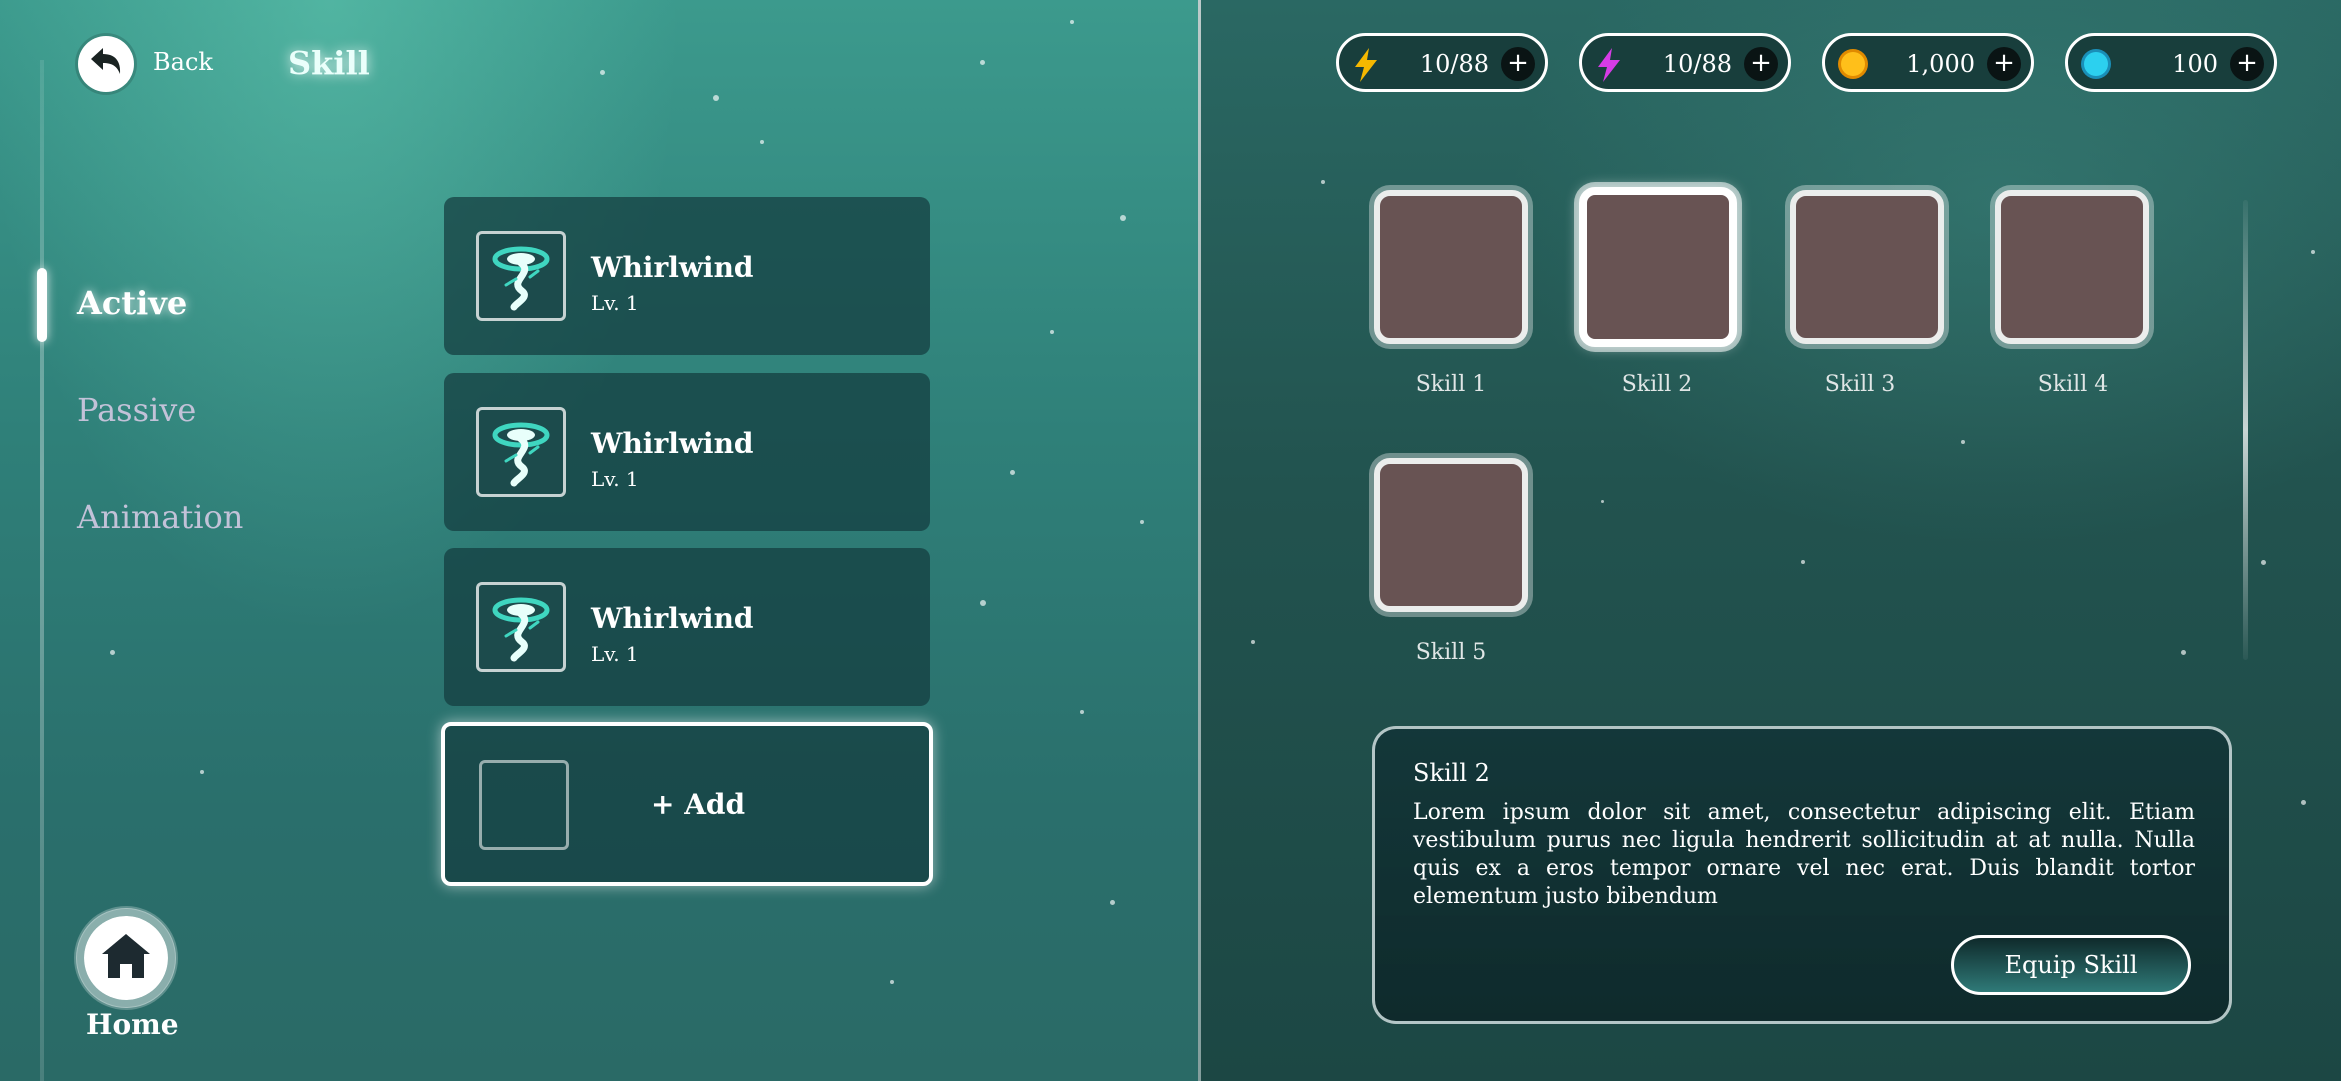 The height and width of the screenshot is (1081, 2341). I want to click on add-skill-label: + Add, so click(698, 804).